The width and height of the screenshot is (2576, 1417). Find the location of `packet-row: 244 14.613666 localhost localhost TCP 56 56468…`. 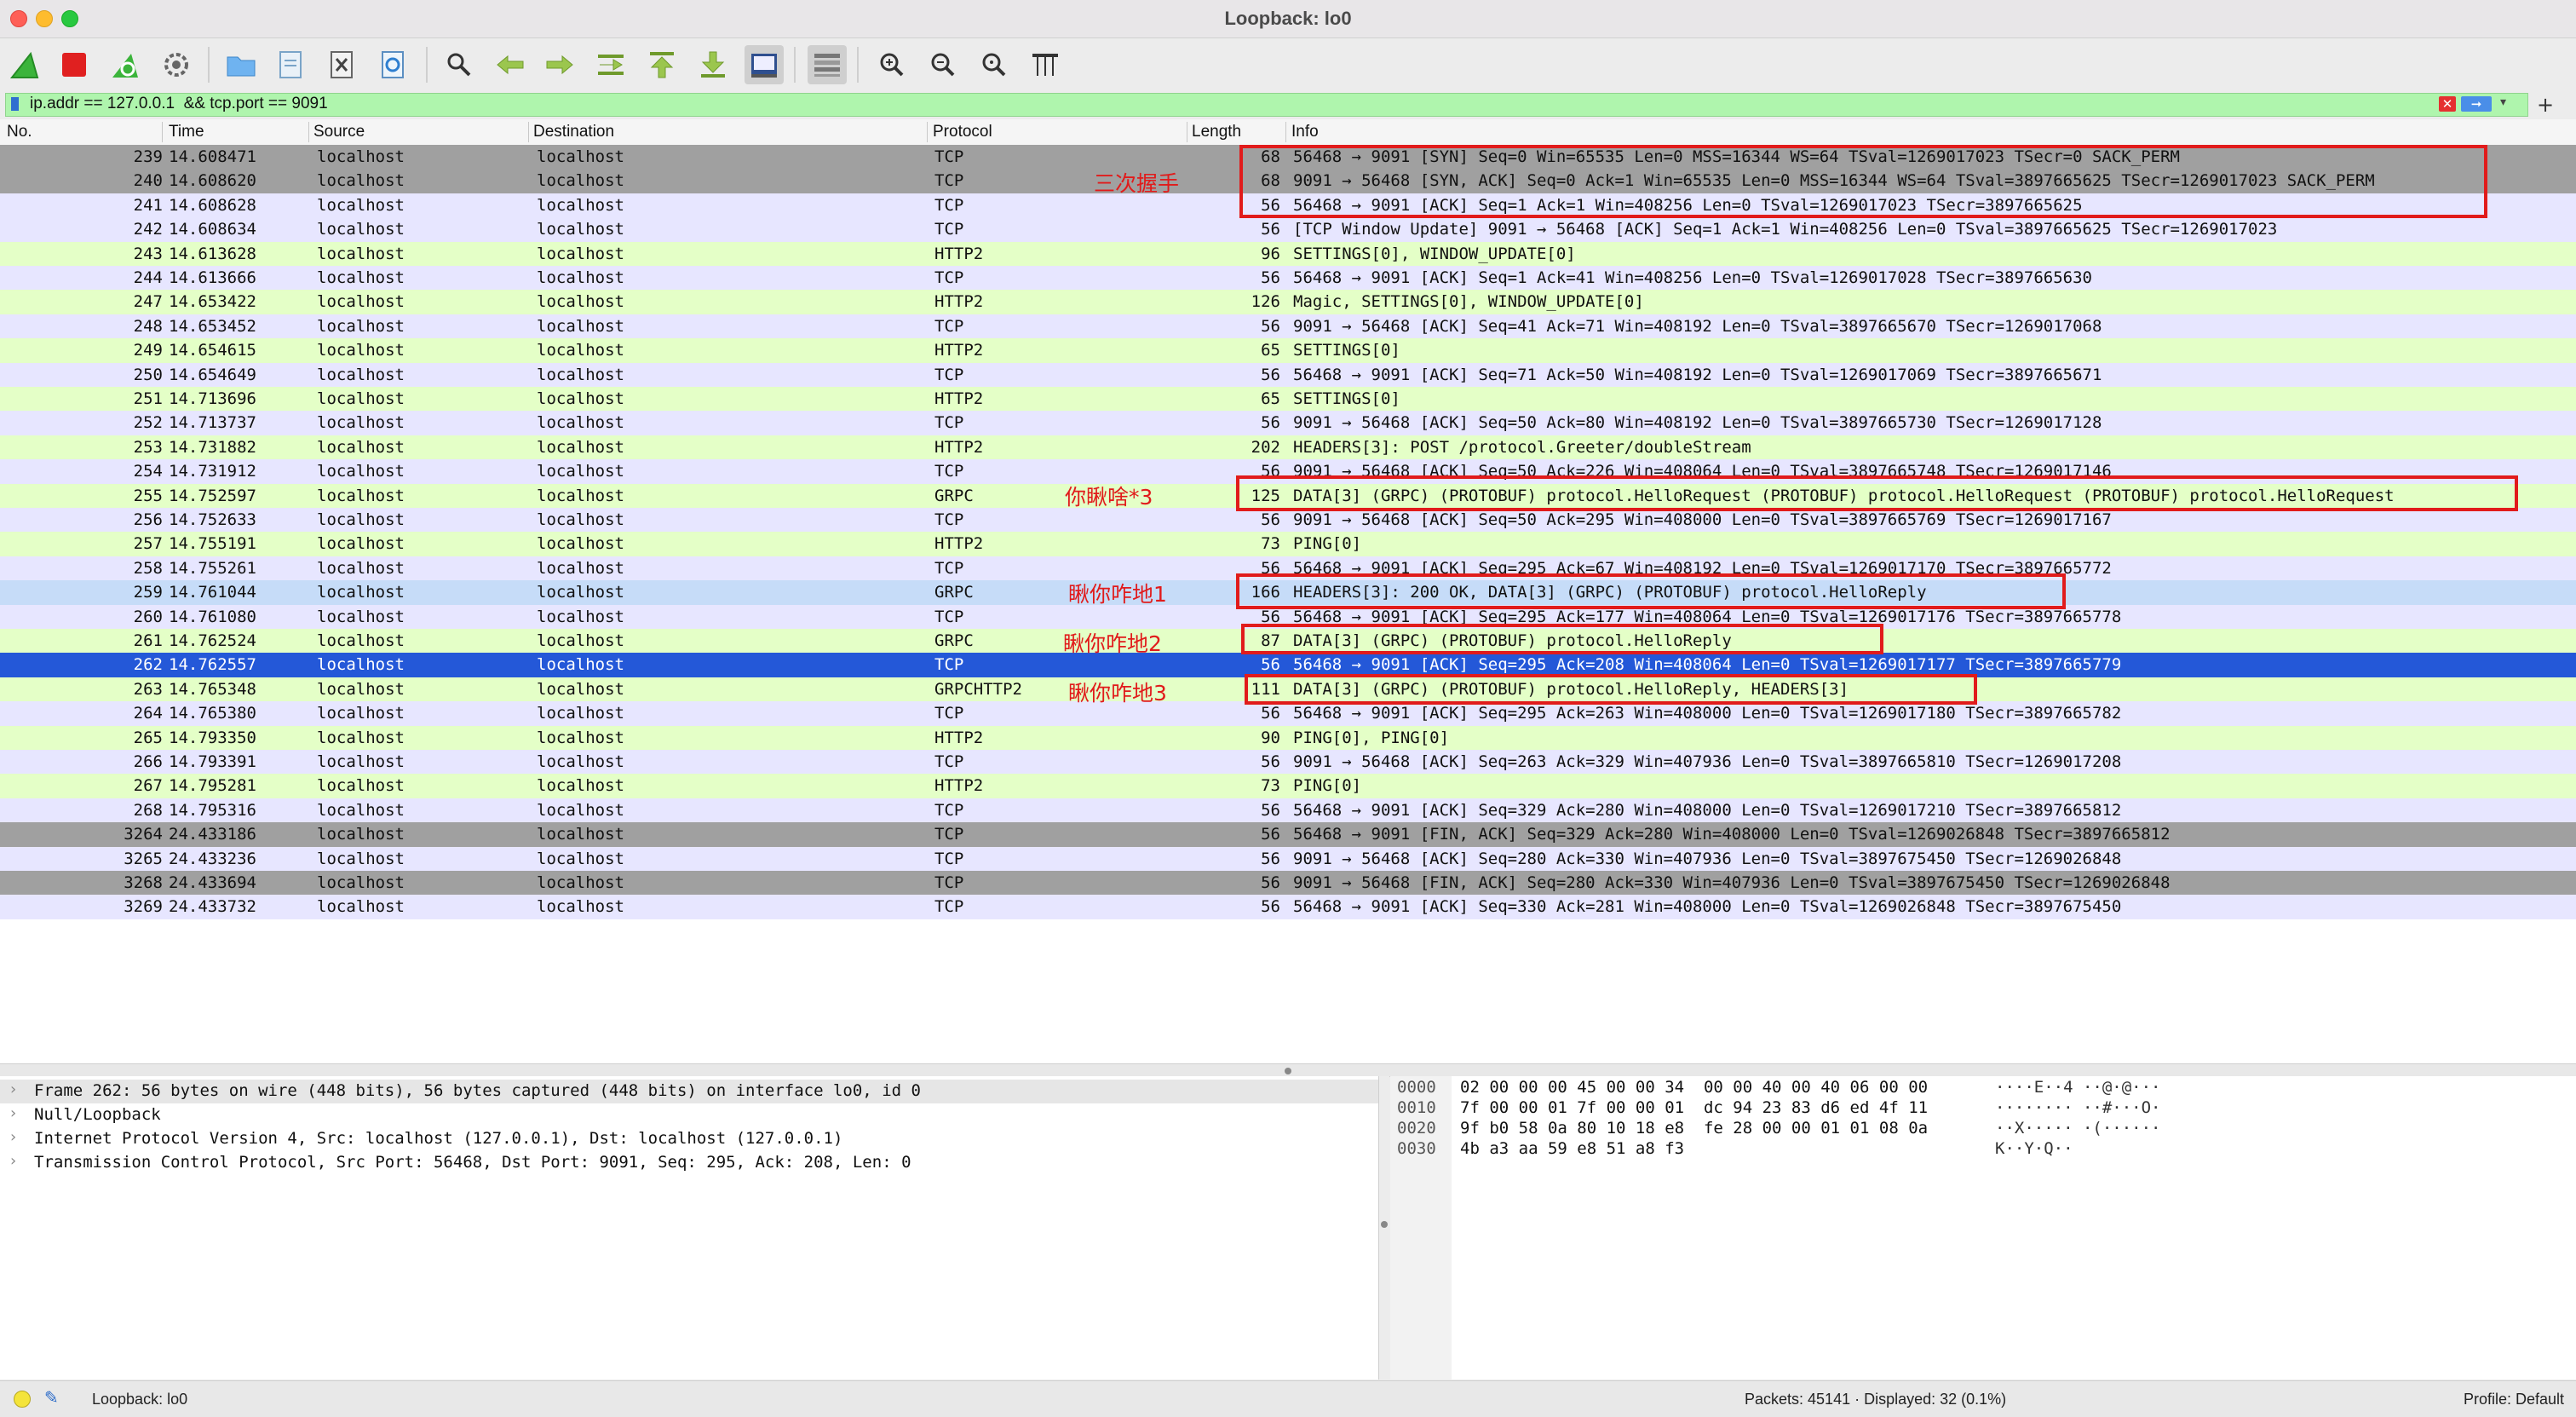

packet-row: 244 14.613666 localhost localhost TCP 56 56468… is located at coordinates (1288, 278).